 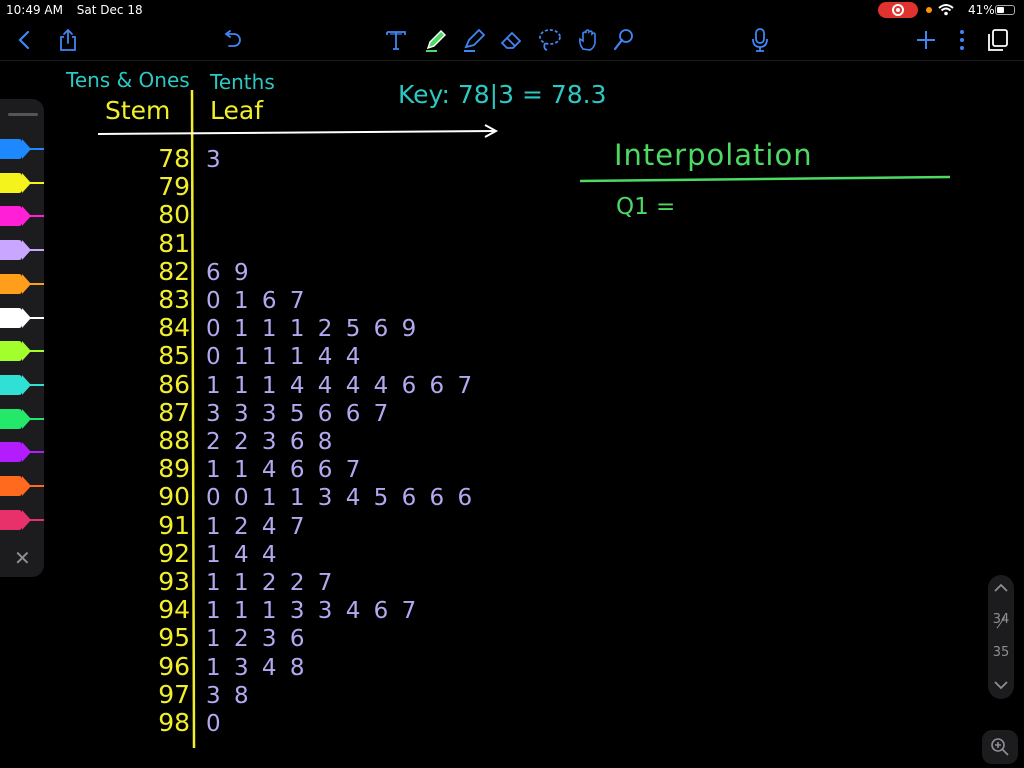 What do you see at coordinates (298, 413) in the screenshot?
I see `leaf-values: 3 3 3 5 6 6 7` at bounding box center [298, 413].